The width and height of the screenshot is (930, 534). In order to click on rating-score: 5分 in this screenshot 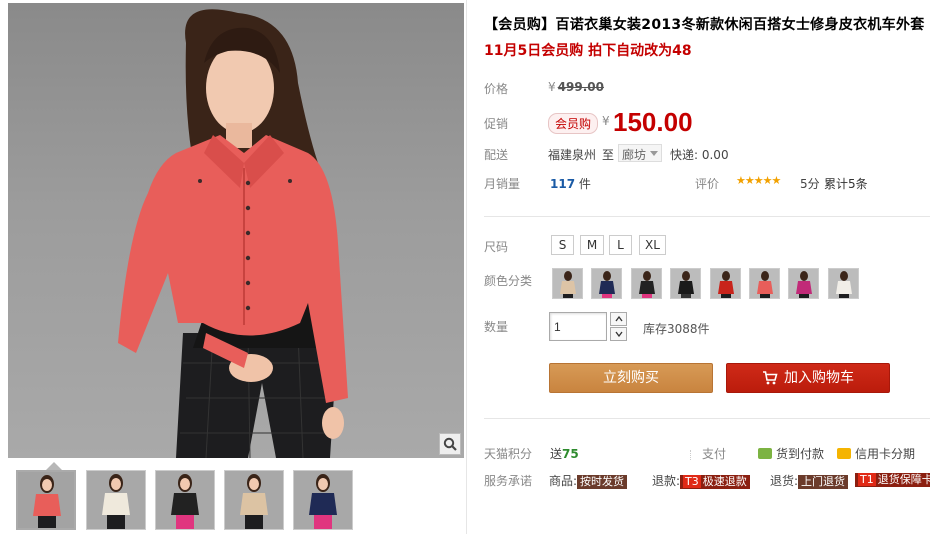, I will do `click(810, 184)`.